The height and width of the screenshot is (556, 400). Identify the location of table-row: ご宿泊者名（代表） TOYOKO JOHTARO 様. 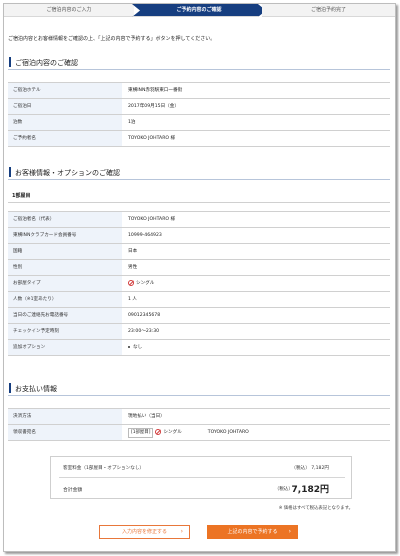
(199, 220).